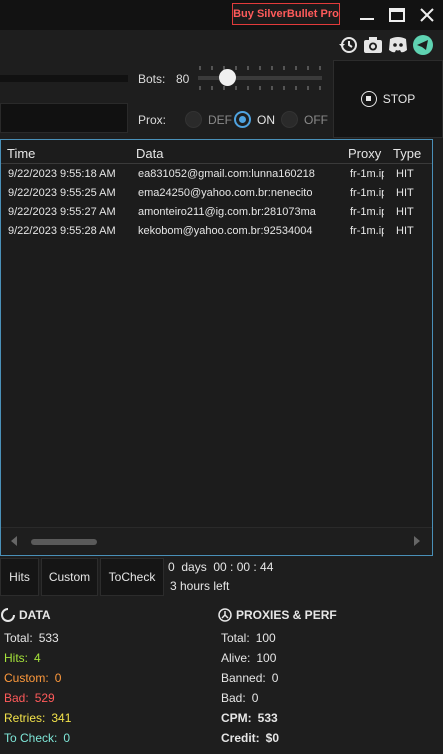  I want to click on data-tocheck-stat: To Check: 0, so click(37, 738).